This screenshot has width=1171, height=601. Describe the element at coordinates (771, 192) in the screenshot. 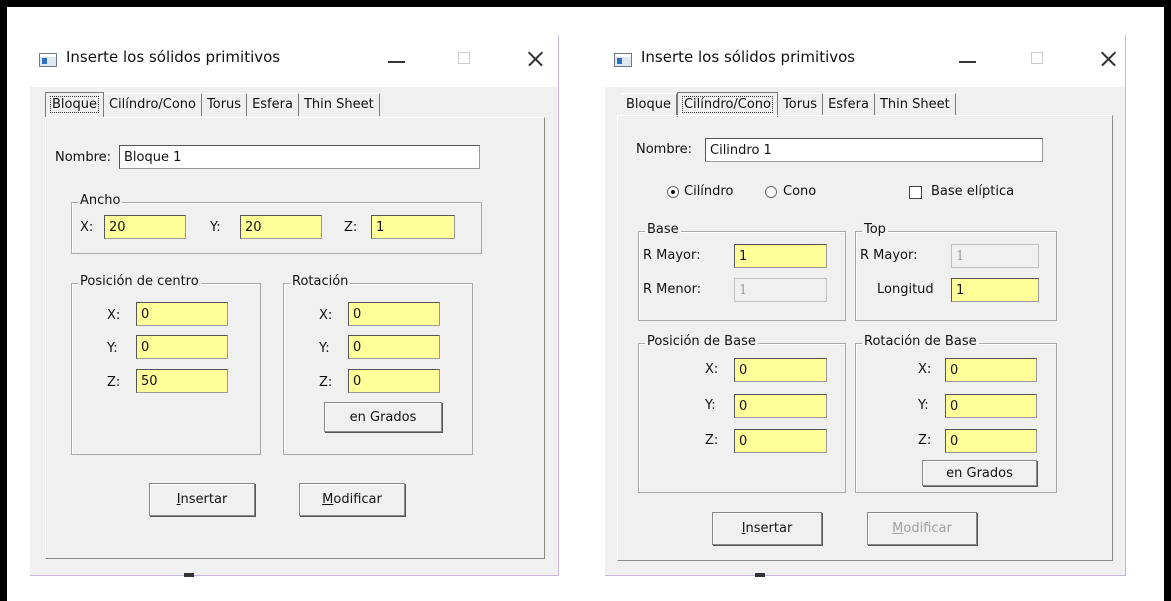

I see `radio-cono` at that location.